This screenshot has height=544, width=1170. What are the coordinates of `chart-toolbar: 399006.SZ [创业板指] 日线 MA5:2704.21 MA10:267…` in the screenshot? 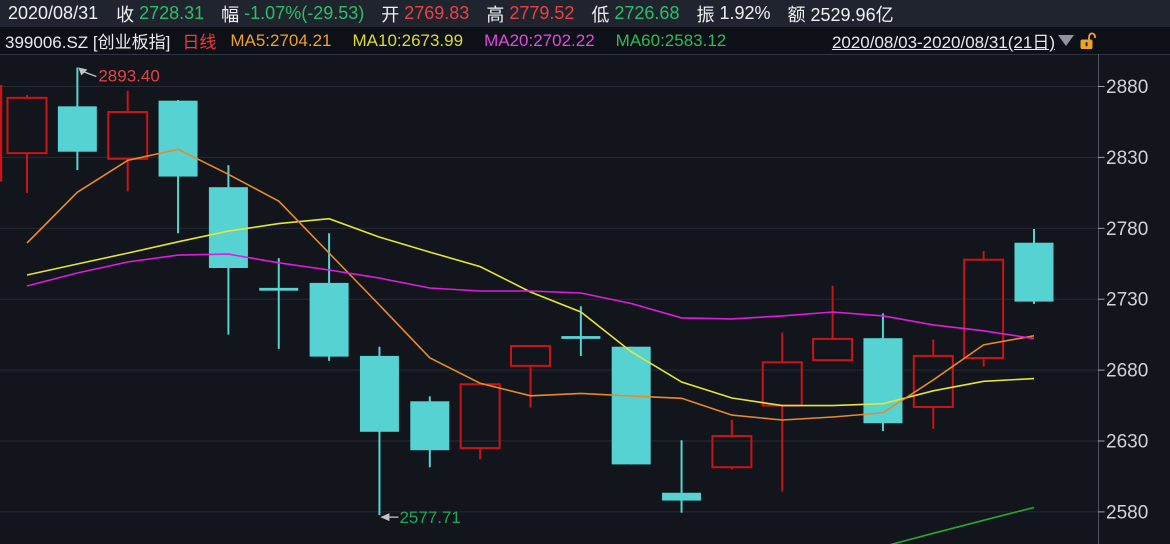 It's located at (585, 40).